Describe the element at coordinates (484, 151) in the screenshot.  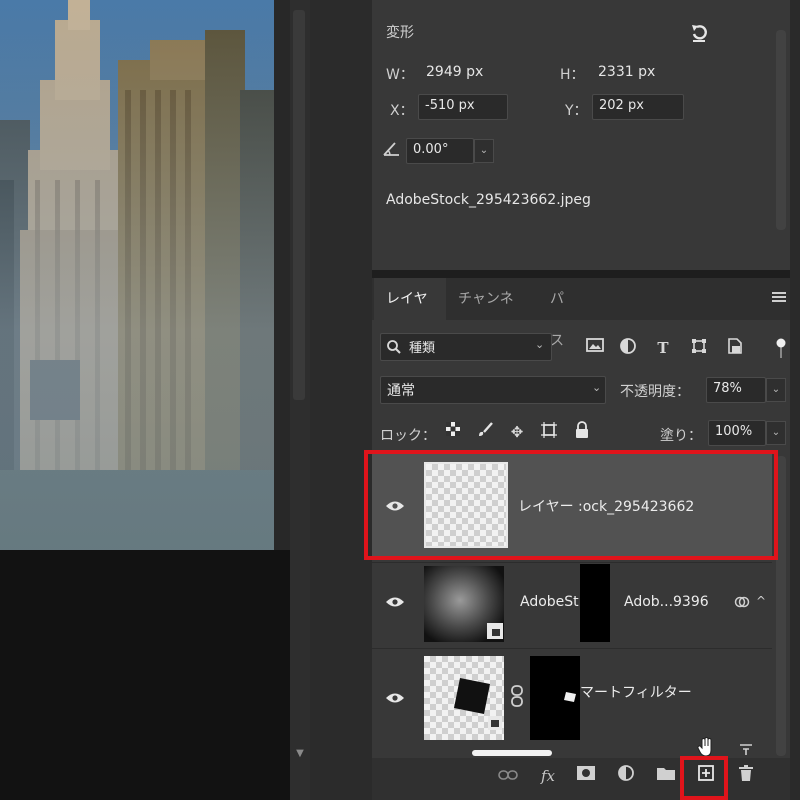
I see `angle-dropdown-chevron-down-icon: ⌄` at that location.